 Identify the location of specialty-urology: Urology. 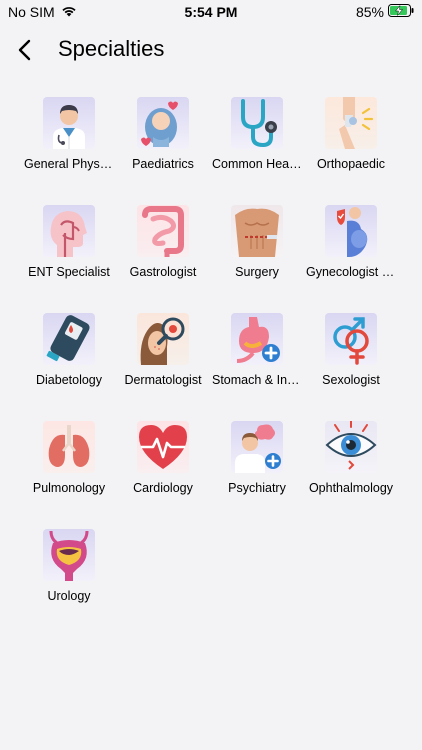
(69, 583).